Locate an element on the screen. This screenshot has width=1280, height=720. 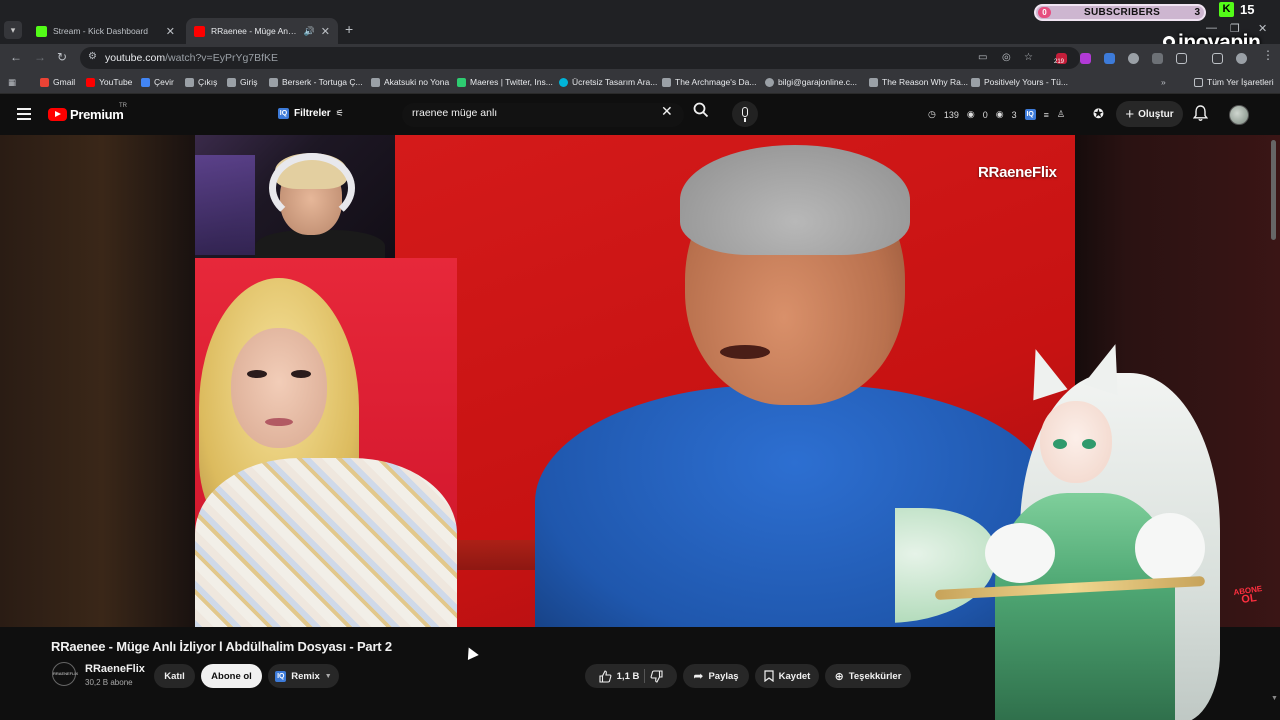
forward-icon: → is located at coordinates (40, 57).